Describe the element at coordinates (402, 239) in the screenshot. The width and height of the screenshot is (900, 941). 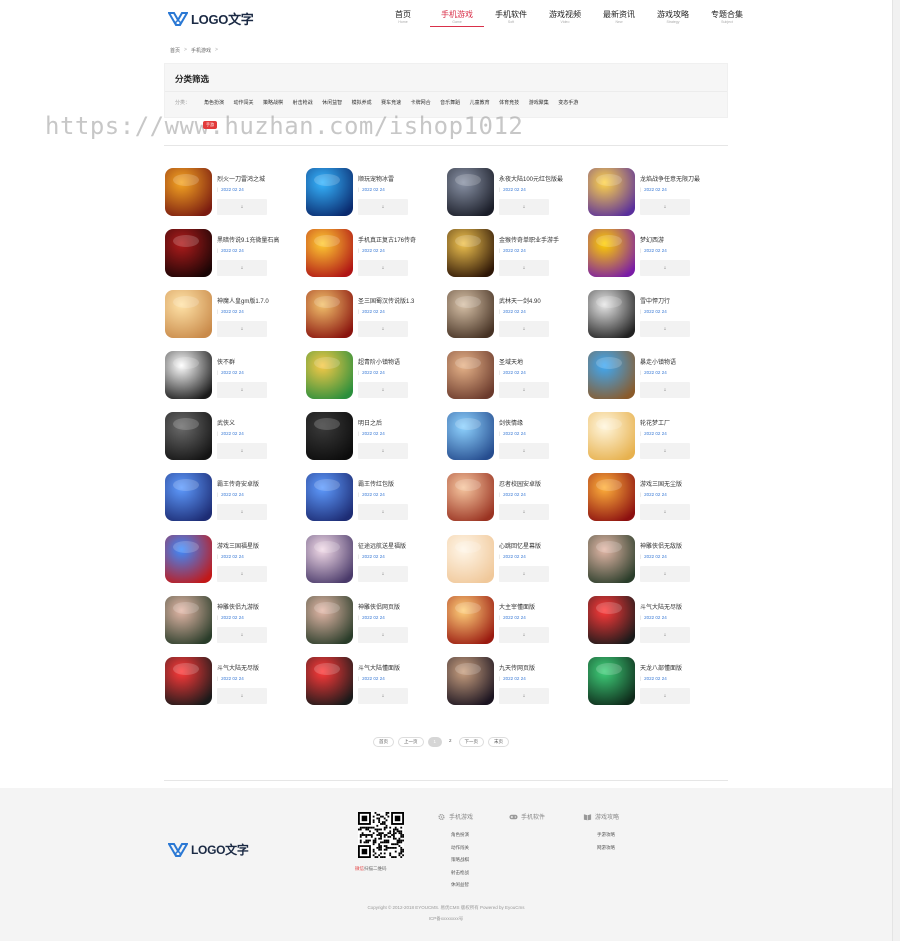
I see `game-name: 手机真正复古176传奇` at that location.